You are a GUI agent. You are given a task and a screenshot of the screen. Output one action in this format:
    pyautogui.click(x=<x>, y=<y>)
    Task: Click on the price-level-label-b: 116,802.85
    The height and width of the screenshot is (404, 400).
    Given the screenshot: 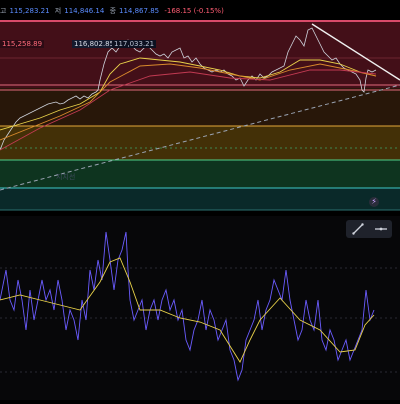 What is the action you would take?
    pyautogui.click(x=94, y=44)
    